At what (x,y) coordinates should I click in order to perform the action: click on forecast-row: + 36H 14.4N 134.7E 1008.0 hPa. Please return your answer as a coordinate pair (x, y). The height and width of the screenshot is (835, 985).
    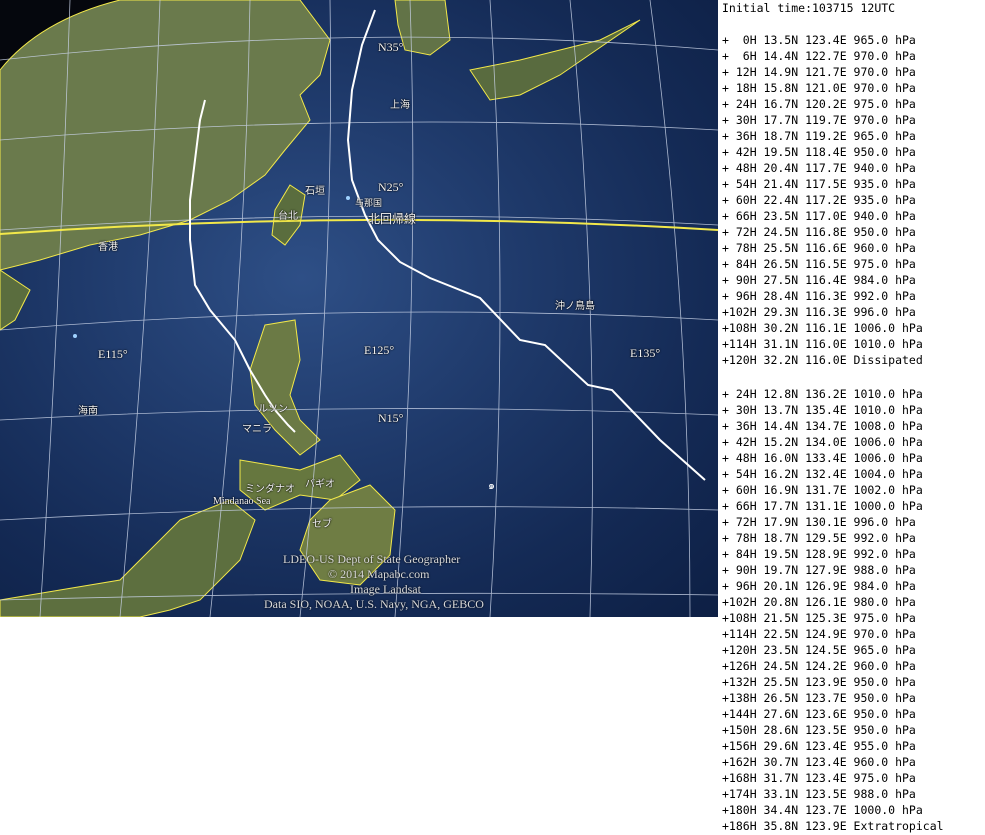
    Looking at the image, I should click on (822, 426).